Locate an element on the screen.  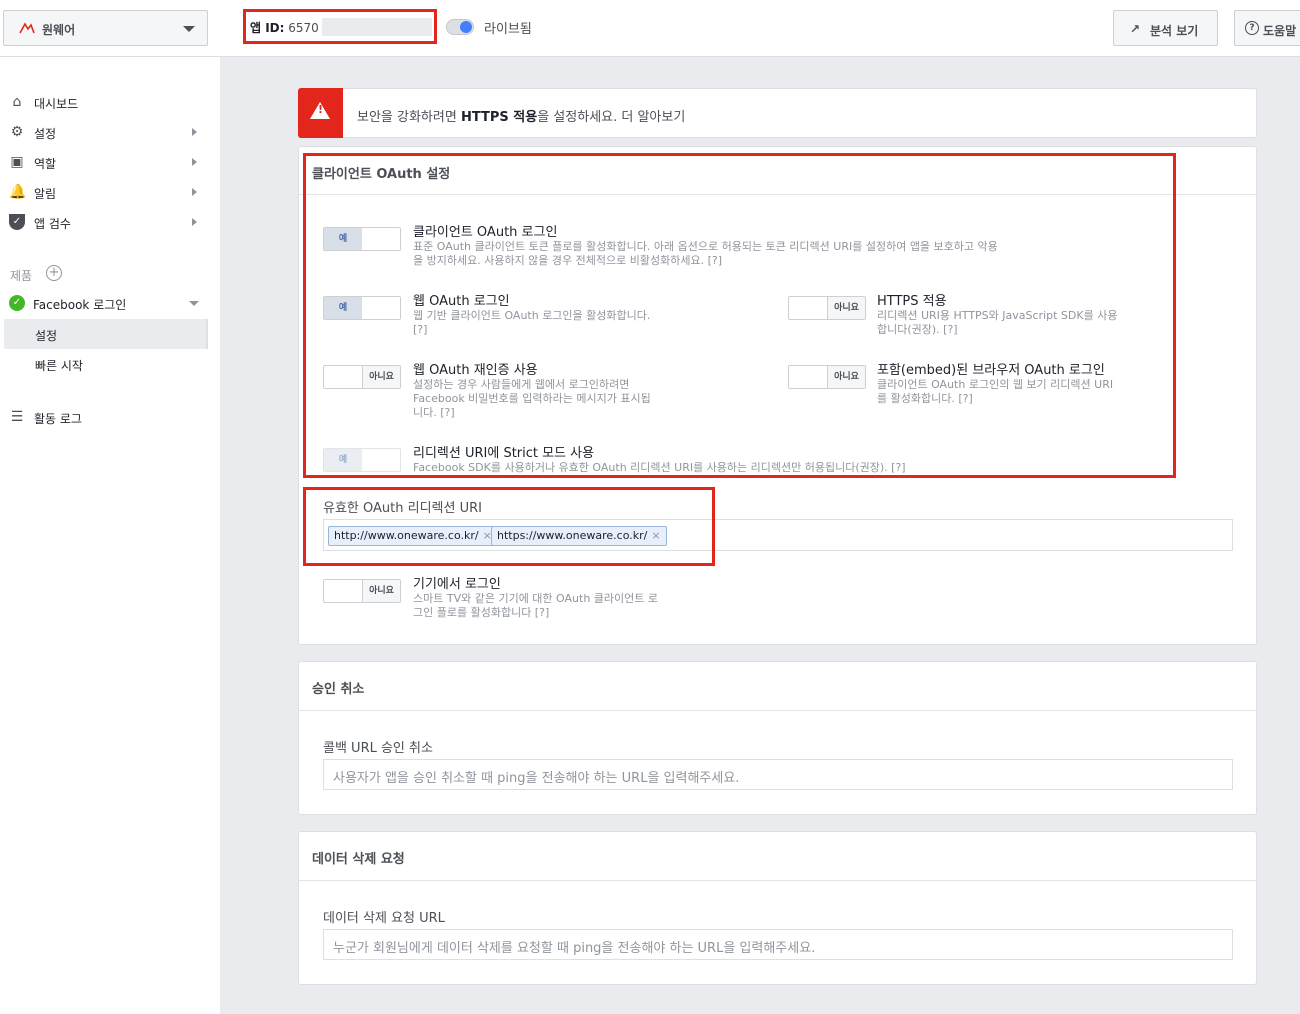
https-alert: ! 보안을 강화하려면 HTTPS 적용을 설정하세요. 더 알아보기 is located at coordinates (777, 113).